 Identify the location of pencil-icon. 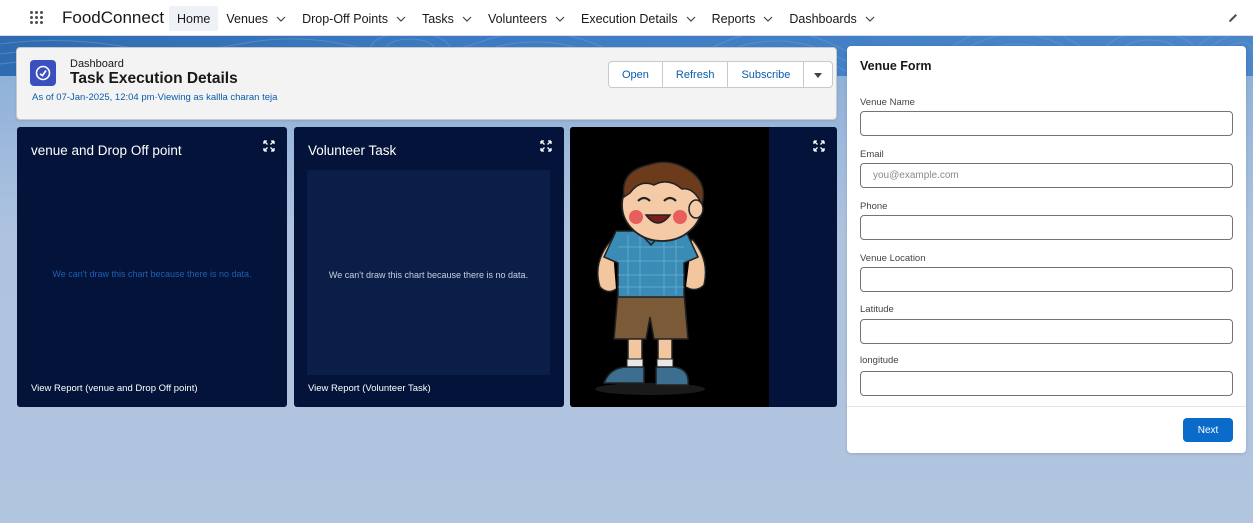
(1233, 18).